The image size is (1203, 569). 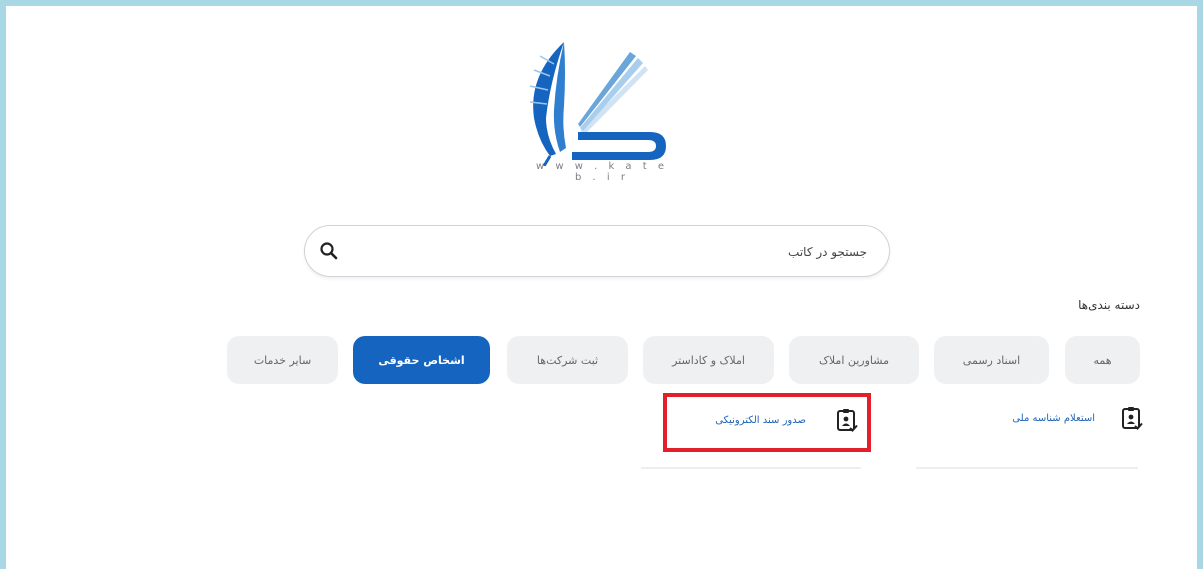 I want to click on category-chip-other-services: سایر خدمات, so click(x=282, y=360).